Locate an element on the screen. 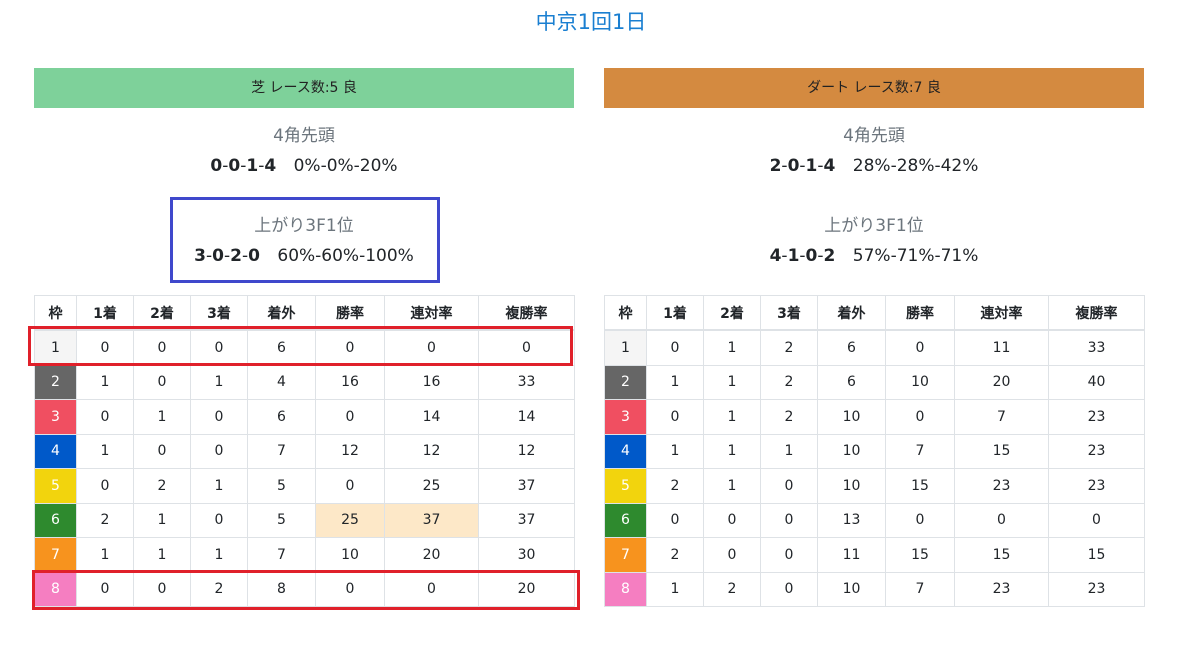  col-header: 3着 is located at coordinates (789, 313).